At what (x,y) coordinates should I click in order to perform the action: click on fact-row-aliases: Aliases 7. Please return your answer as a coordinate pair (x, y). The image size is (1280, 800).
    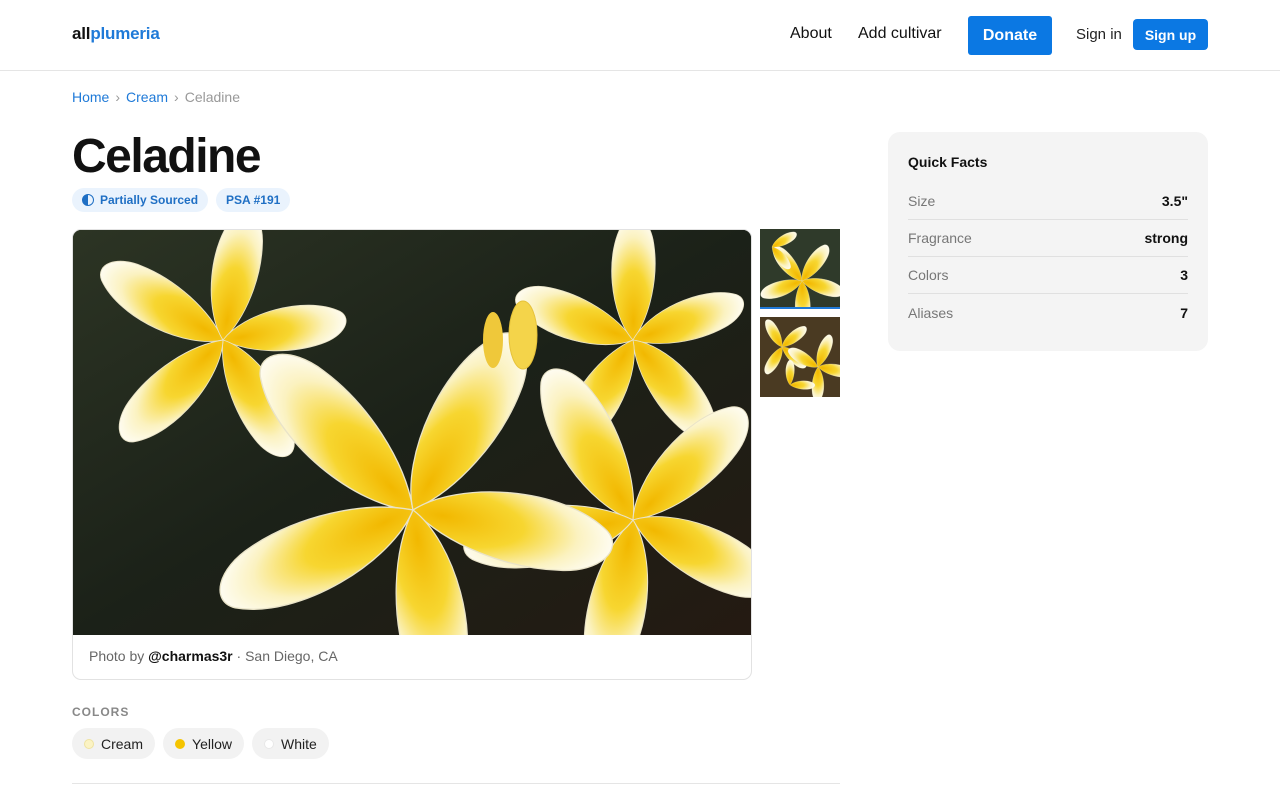
    Looking at the image, I should click on (1048, 312).